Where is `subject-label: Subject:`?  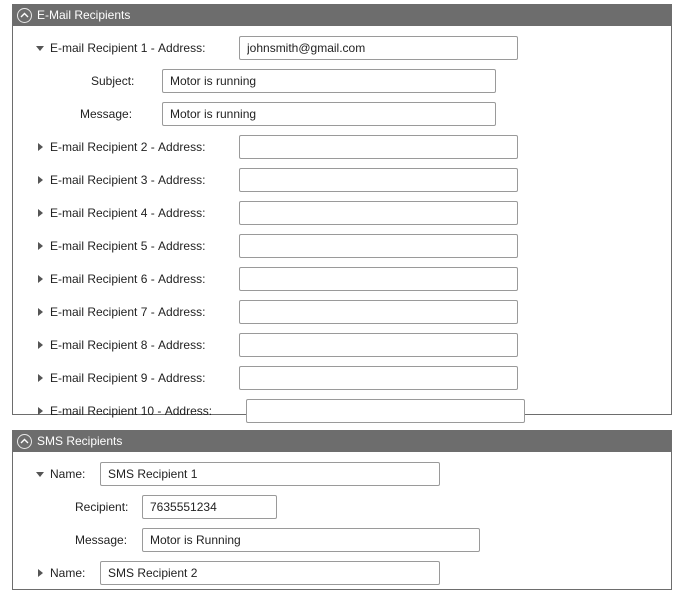 subject-label: Subject: is located at coordinates (113, 81).